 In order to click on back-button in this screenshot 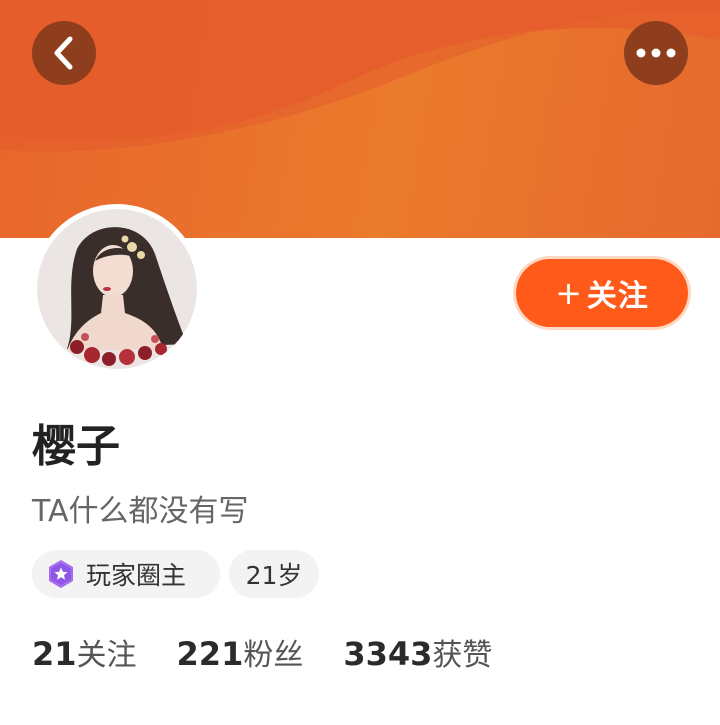, I will do `click(64, 53)`.